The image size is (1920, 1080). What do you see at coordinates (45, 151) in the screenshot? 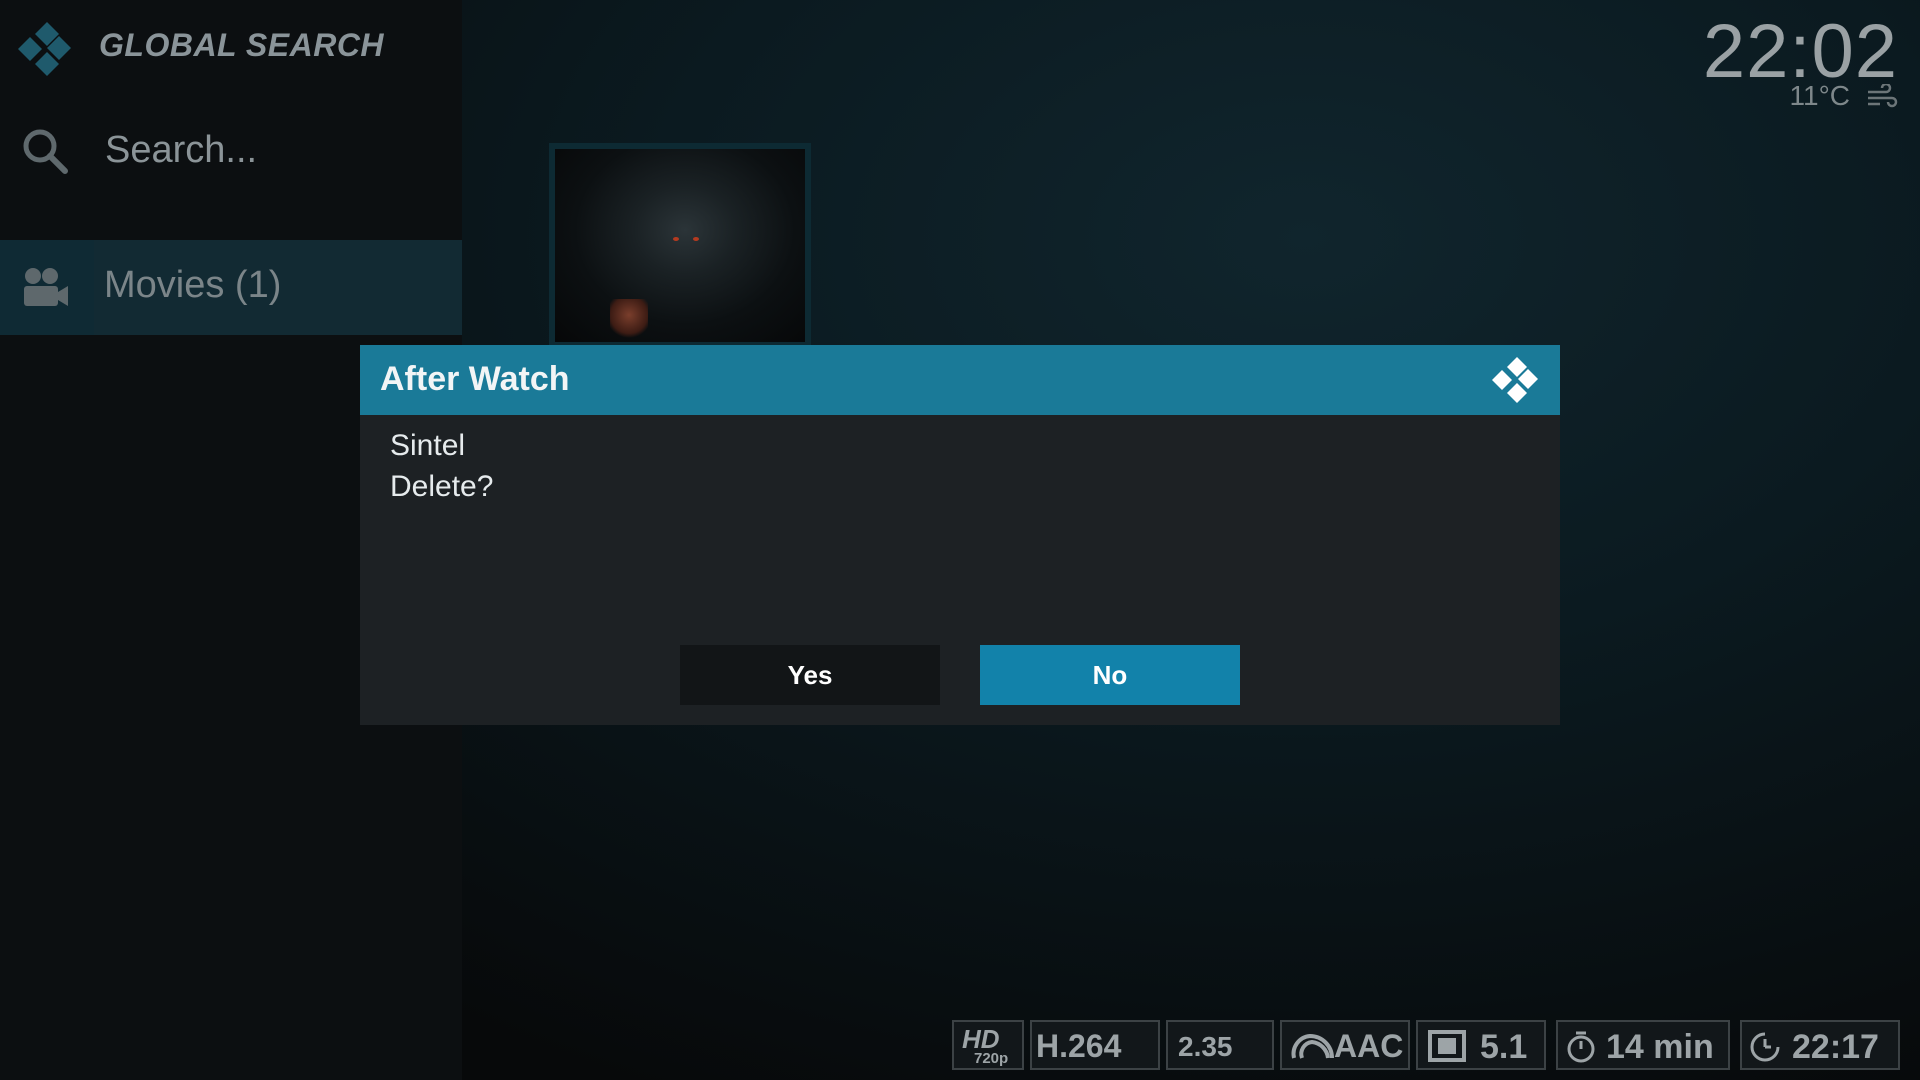
I see `search-icon` at bounding box center [45, 151].